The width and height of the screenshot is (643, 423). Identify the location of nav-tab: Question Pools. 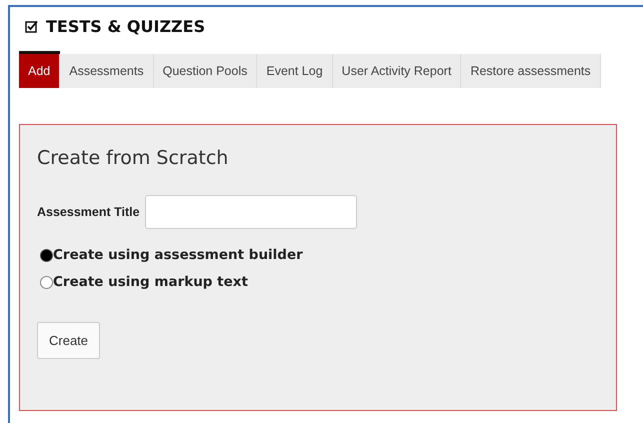
(206, 71).